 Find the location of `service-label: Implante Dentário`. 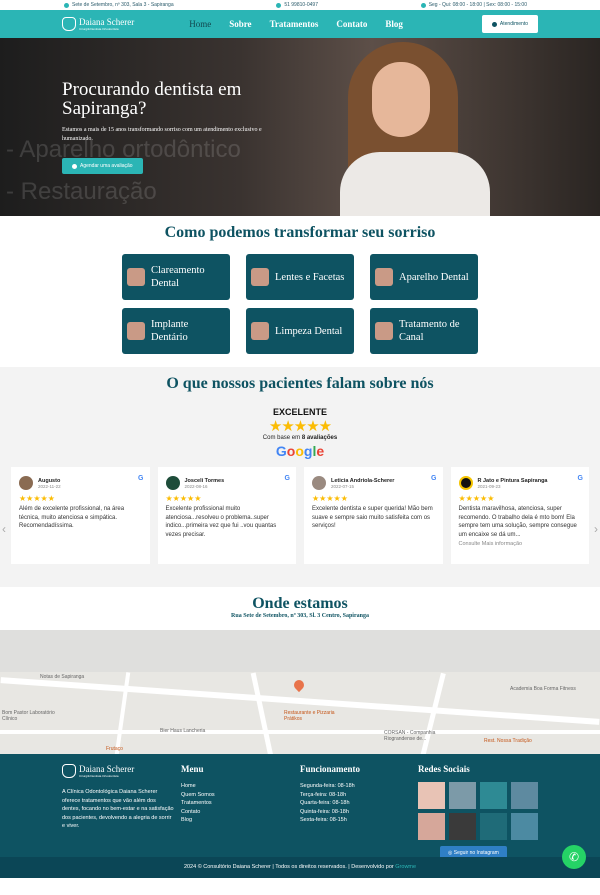

service-label: Implante Dentário is located at coordinates (170, 331).